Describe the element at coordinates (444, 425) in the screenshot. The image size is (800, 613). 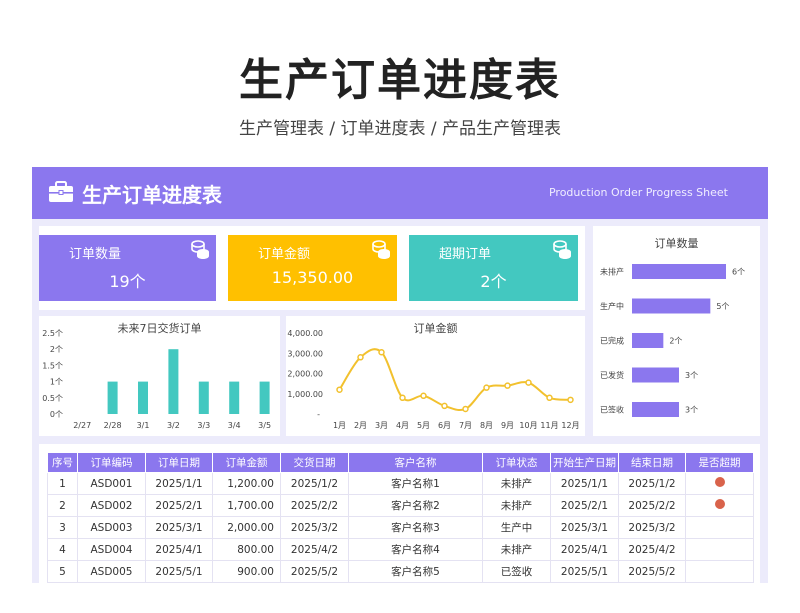
I see `x-tick-label: 6月` at that location.